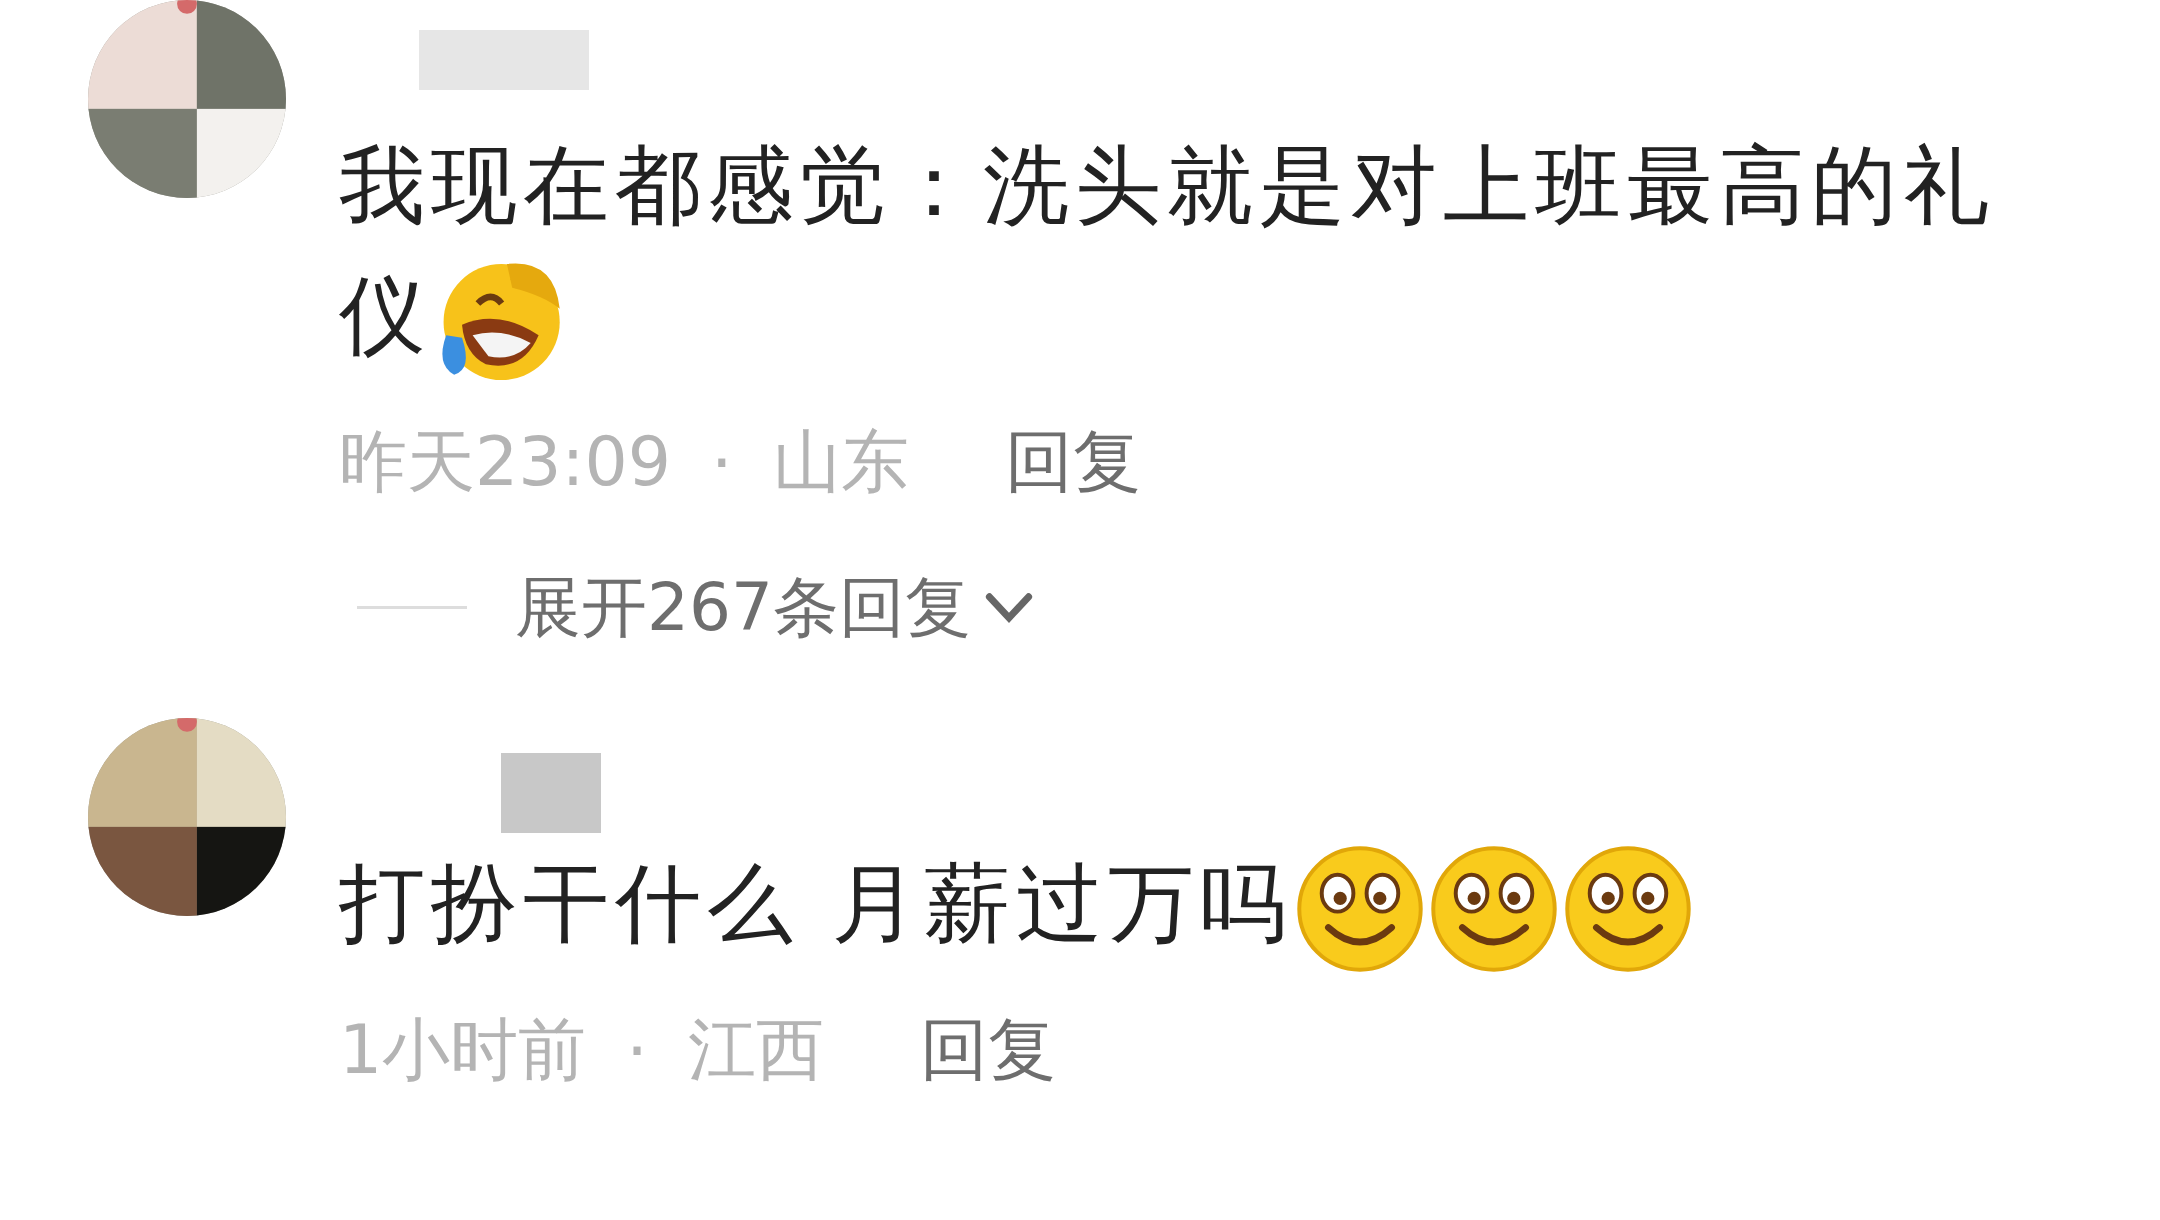 The width and height of the screenshot is (2160, 1220). What do you see at coordinates (1189, 906) in the screenshot?
I see `comment-text: 打扮干什么 月薪过万吗` at bounding box center [1189, 906].